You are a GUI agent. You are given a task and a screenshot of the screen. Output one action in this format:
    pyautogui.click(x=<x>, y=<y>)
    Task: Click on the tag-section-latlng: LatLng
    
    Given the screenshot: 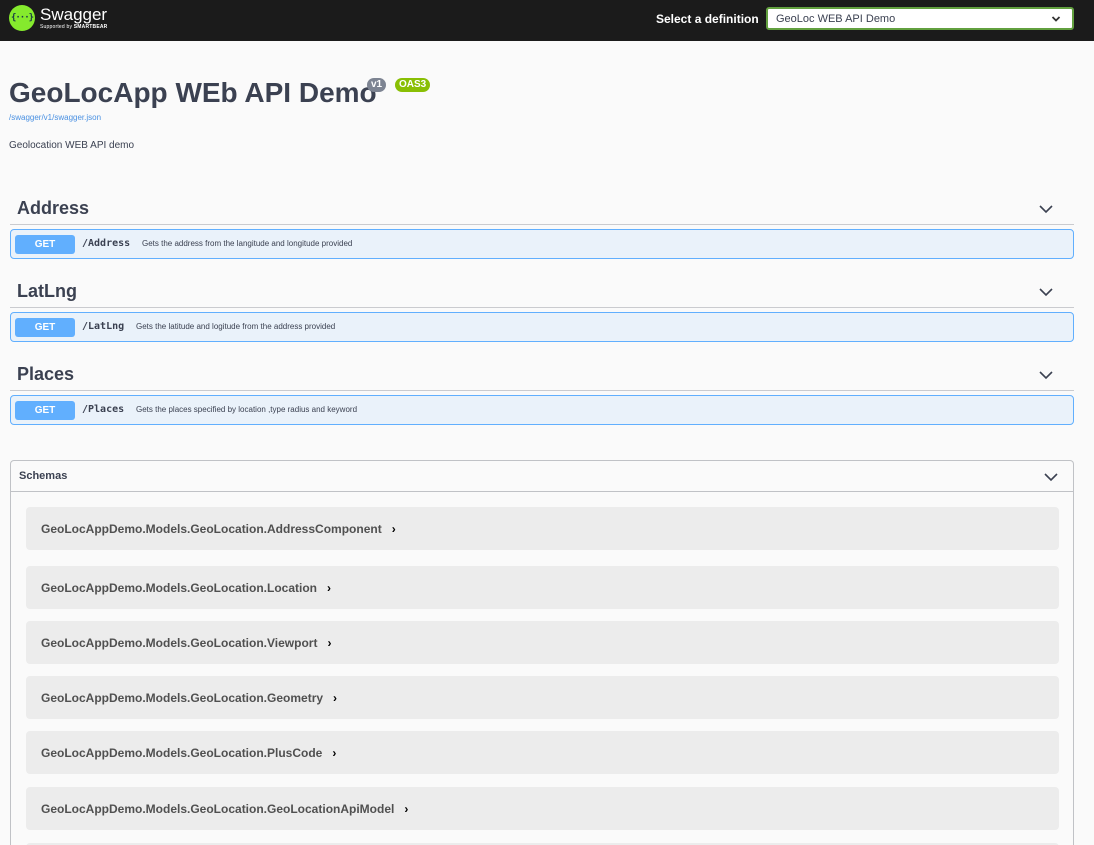 What is the action you would take?
    pyautogui.click(x=542, y=291)
    